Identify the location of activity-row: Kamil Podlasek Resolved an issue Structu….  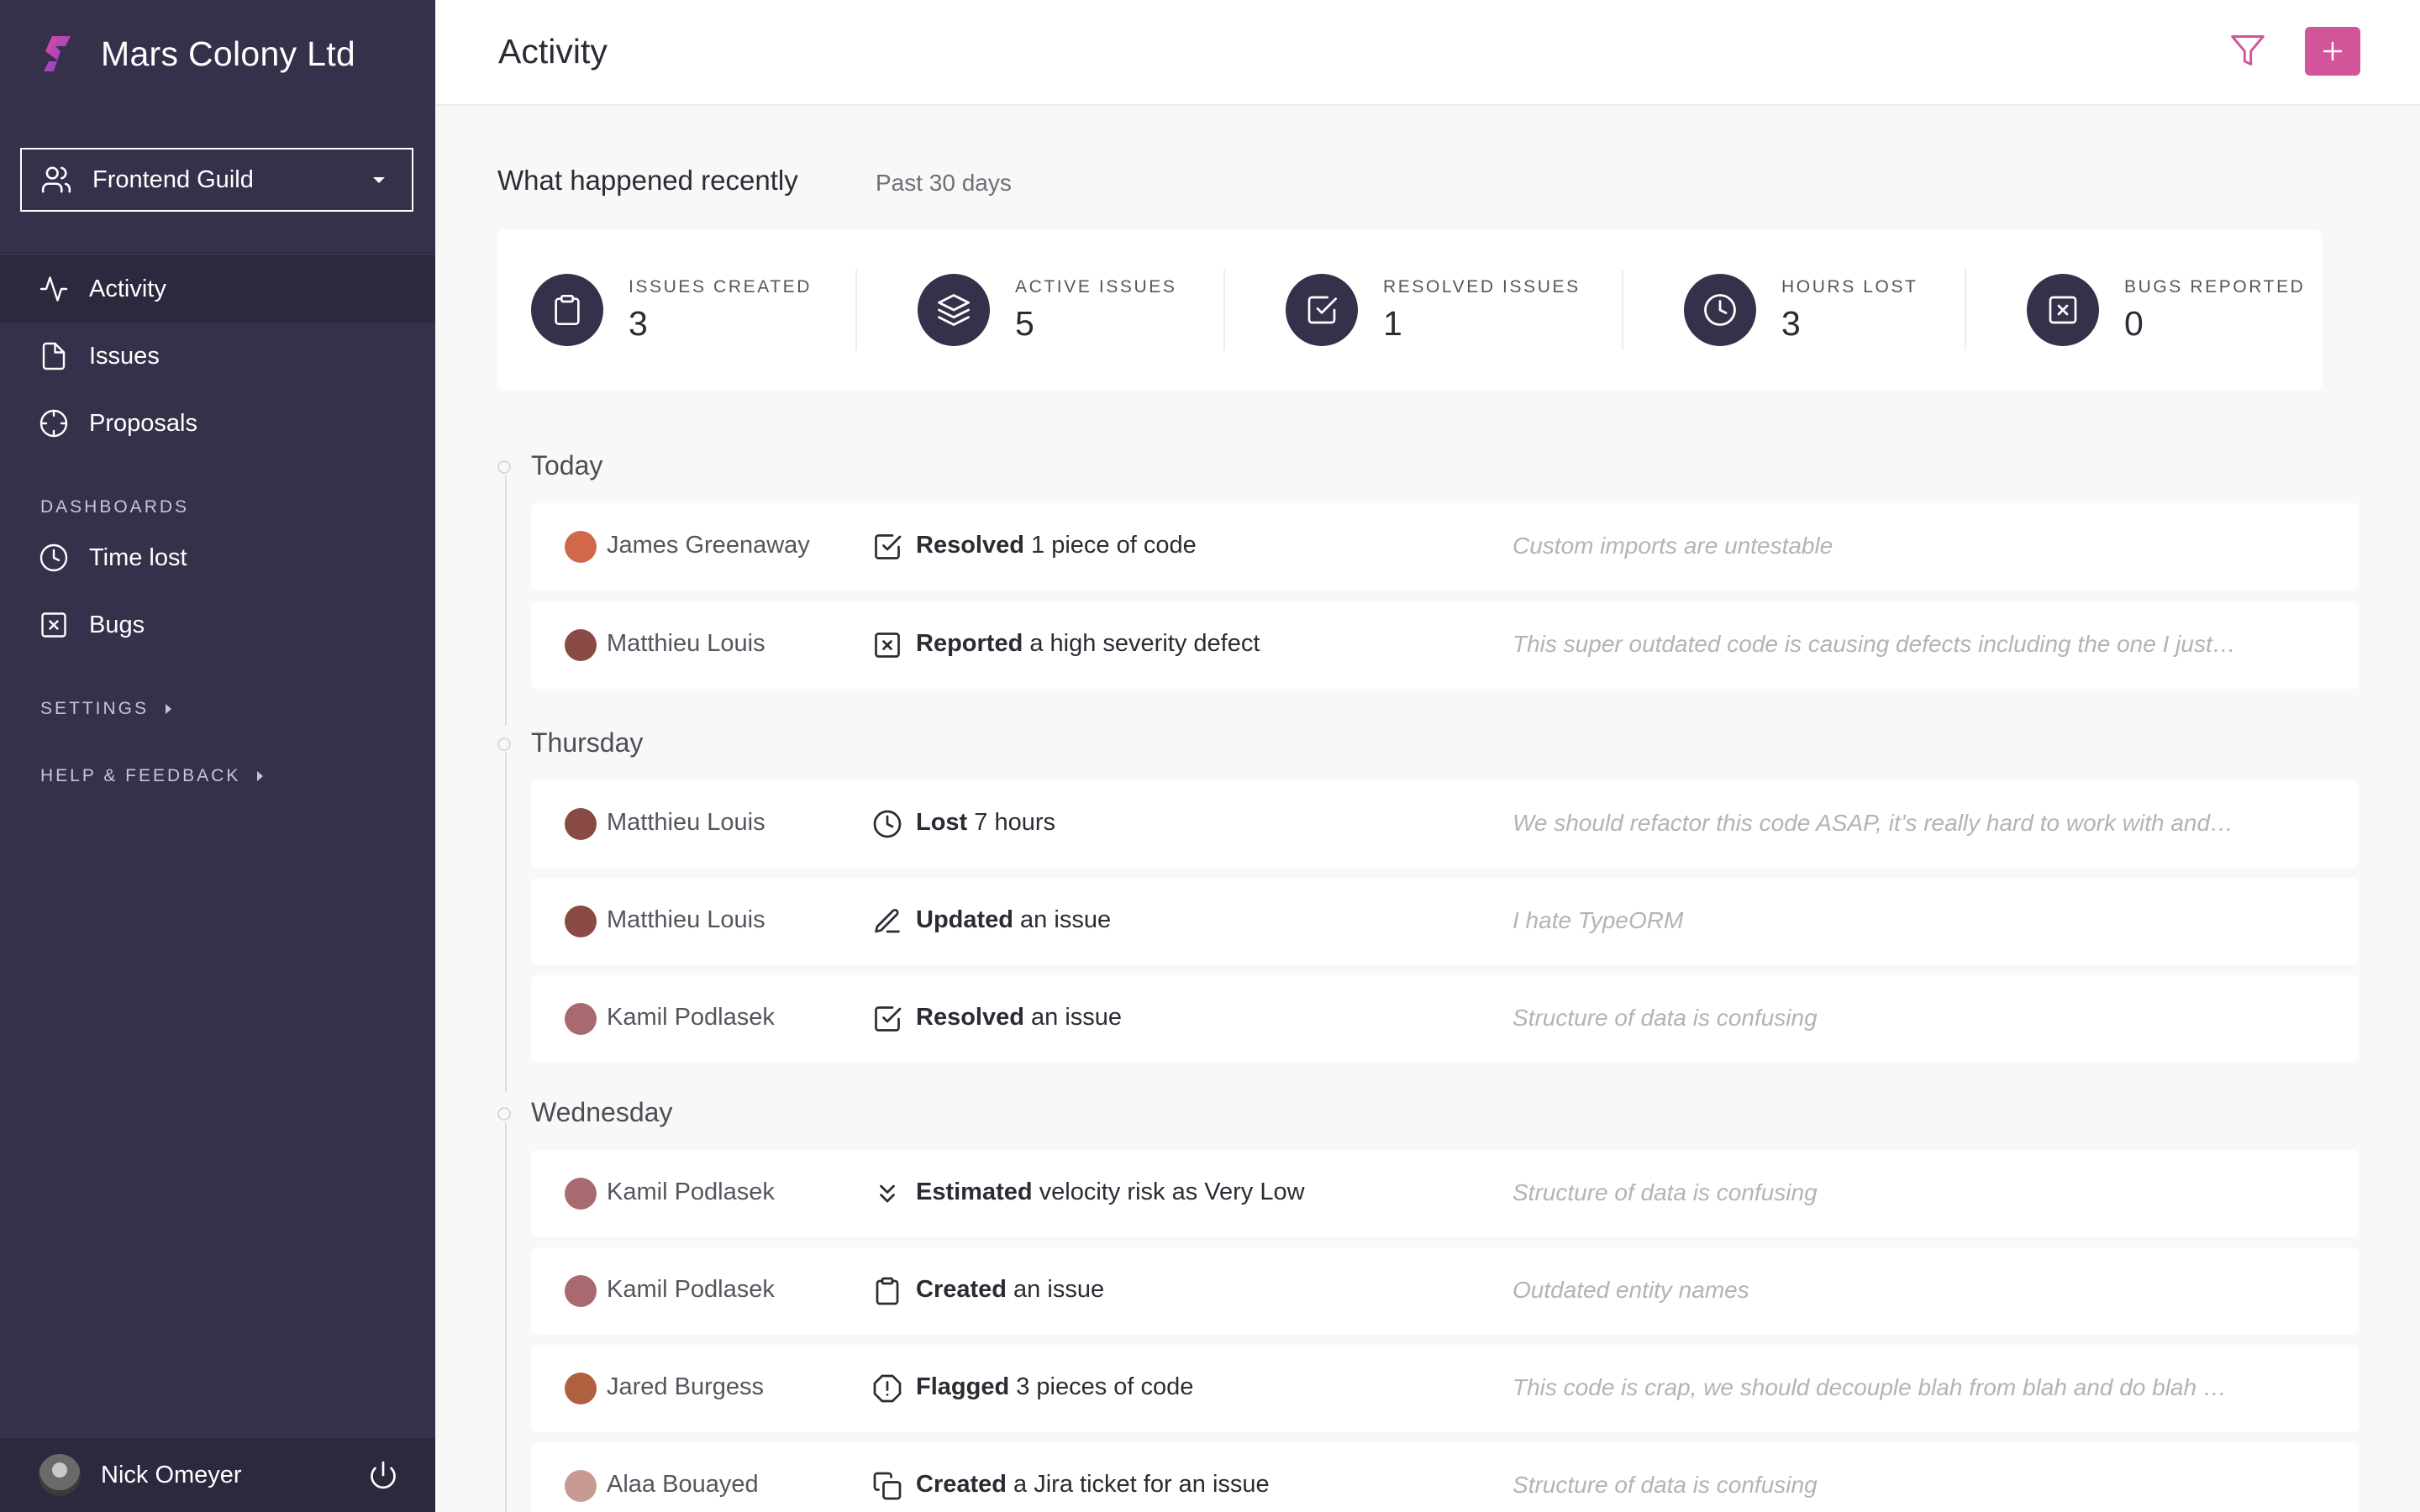
(1445, 1019).